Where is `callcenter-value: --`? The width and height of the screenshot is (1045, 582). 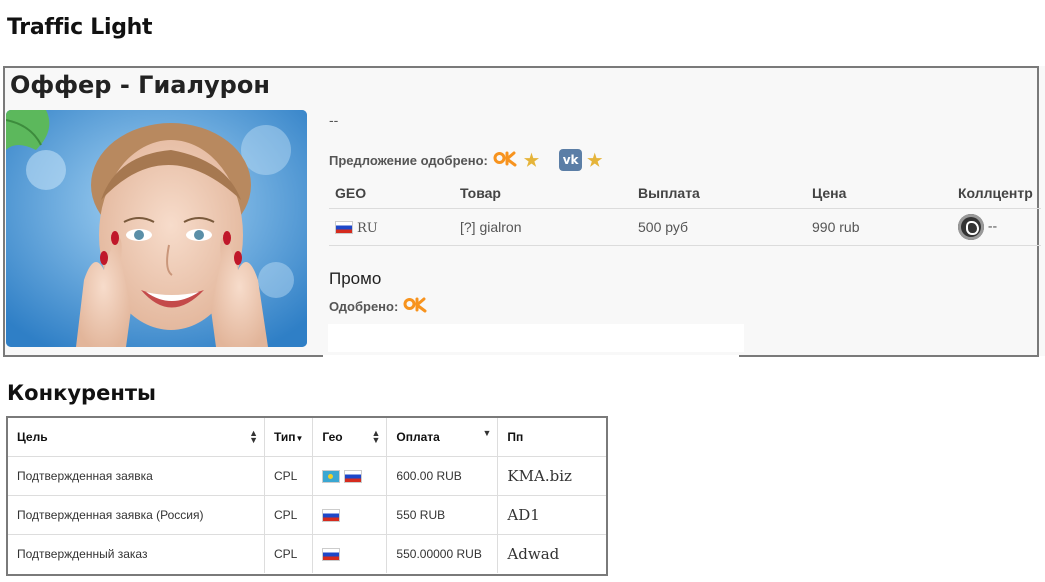 callcenter-value: -- is located at coordinates (992, 225).